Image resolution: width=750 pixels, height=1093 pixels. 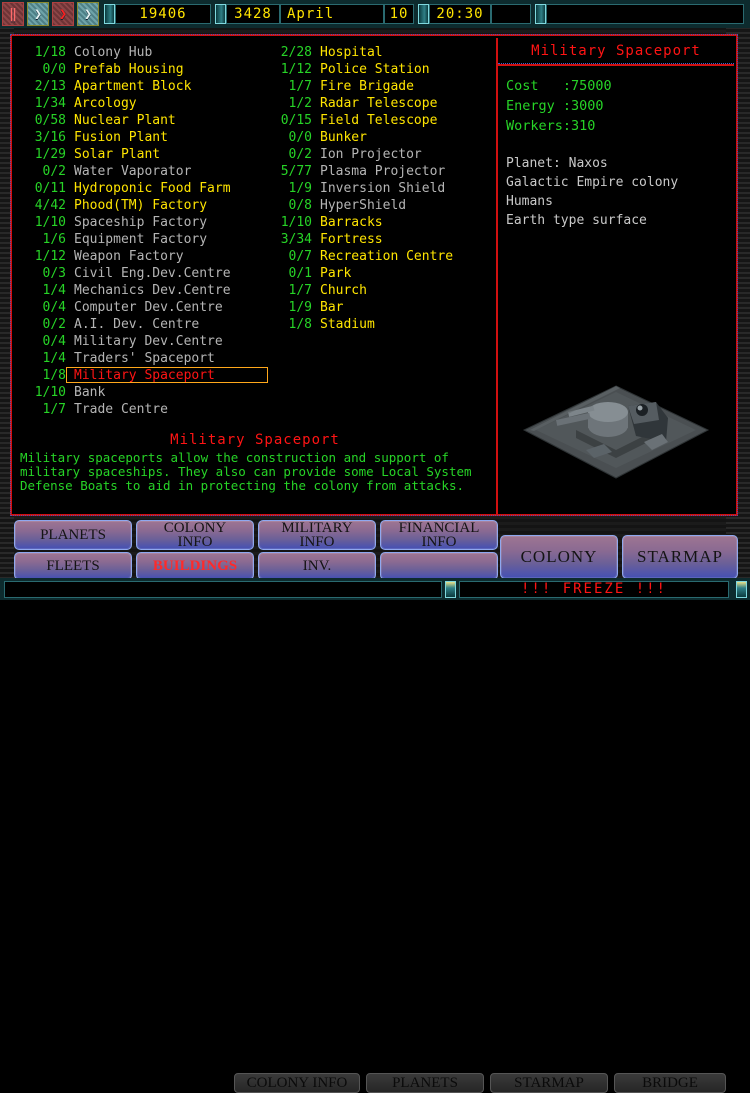 What do you see at coordinates (50, 86) in the screenshot?
I see `building-count: 2/13` at bounding box center [50, 86].